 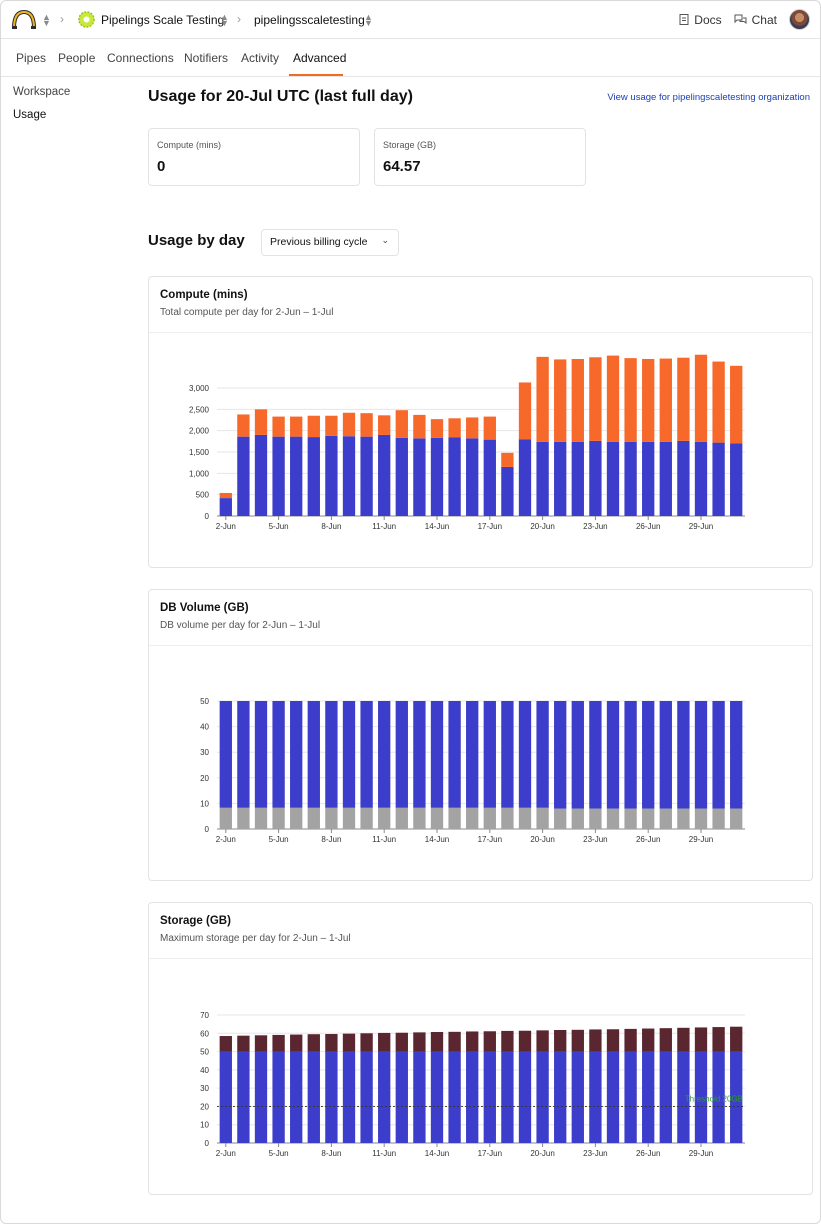 What do you see at coordinates (204, 1015) in the screenshot?
I see `y-tick-label: 70` at bounding box center [204, 1015].